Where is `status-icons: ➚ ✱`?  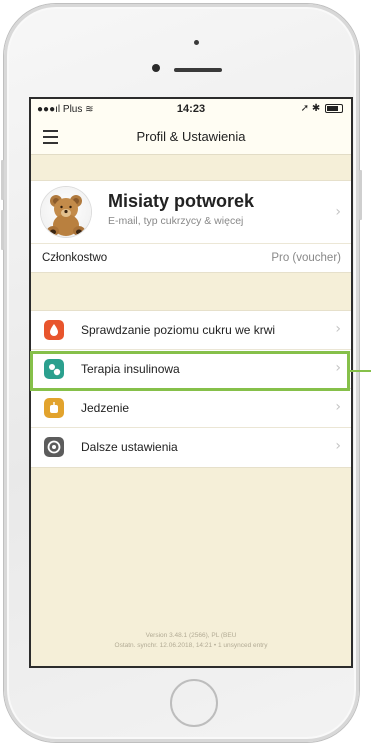
status-icons: ➚ ✱ is located at coordinates (322, 108).